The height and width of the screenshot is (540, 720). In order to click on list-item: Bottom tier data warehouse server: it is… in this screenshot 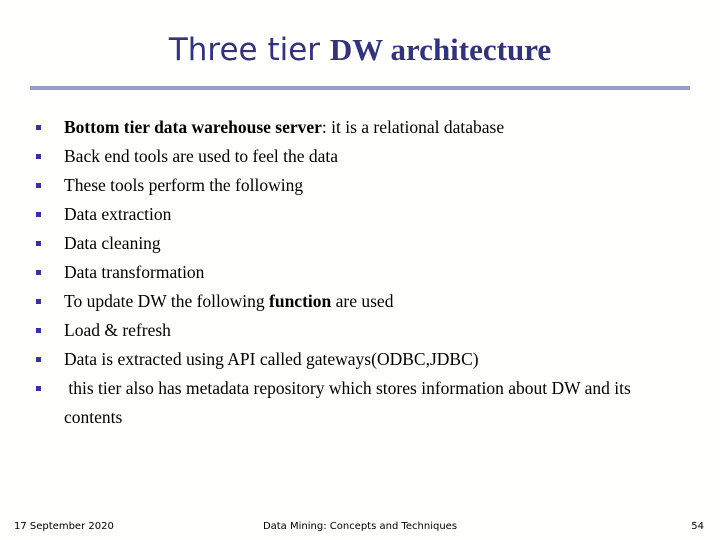, I will do `click(360, 127)`.